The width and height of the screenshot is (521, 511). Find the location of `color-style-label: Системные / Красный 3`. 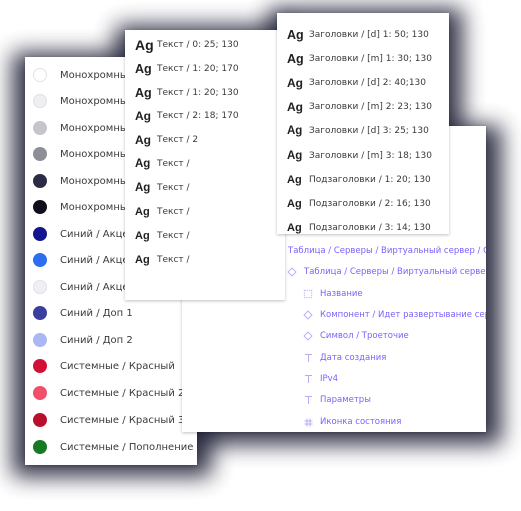

color-style-label: Системные / Красный 3 is located at coordinates (122, 420).